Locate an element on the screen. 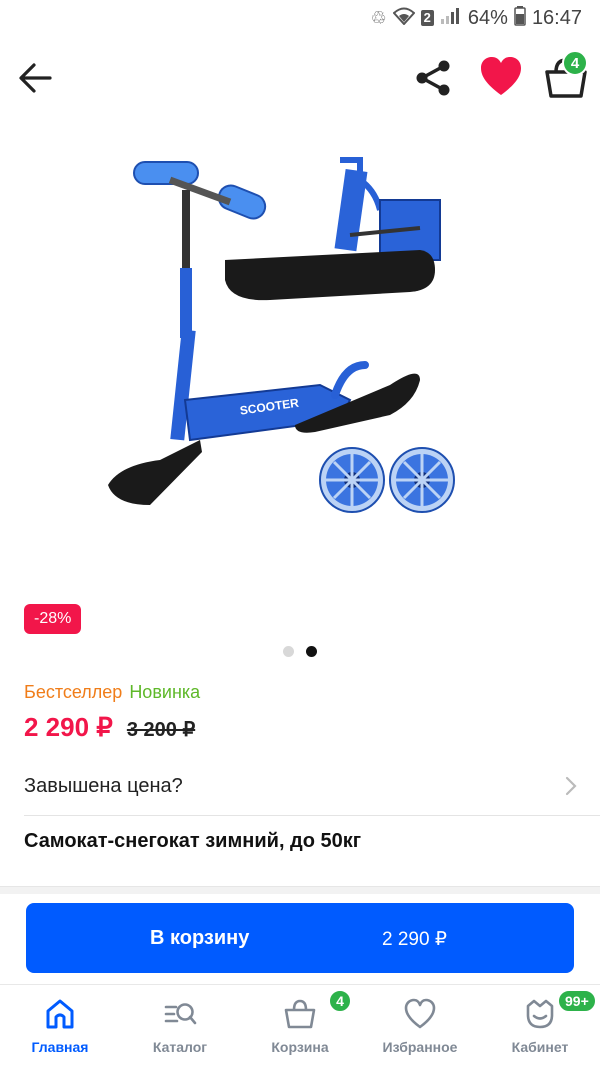  nav-home: Главная is located at coordinates (60, 1025).